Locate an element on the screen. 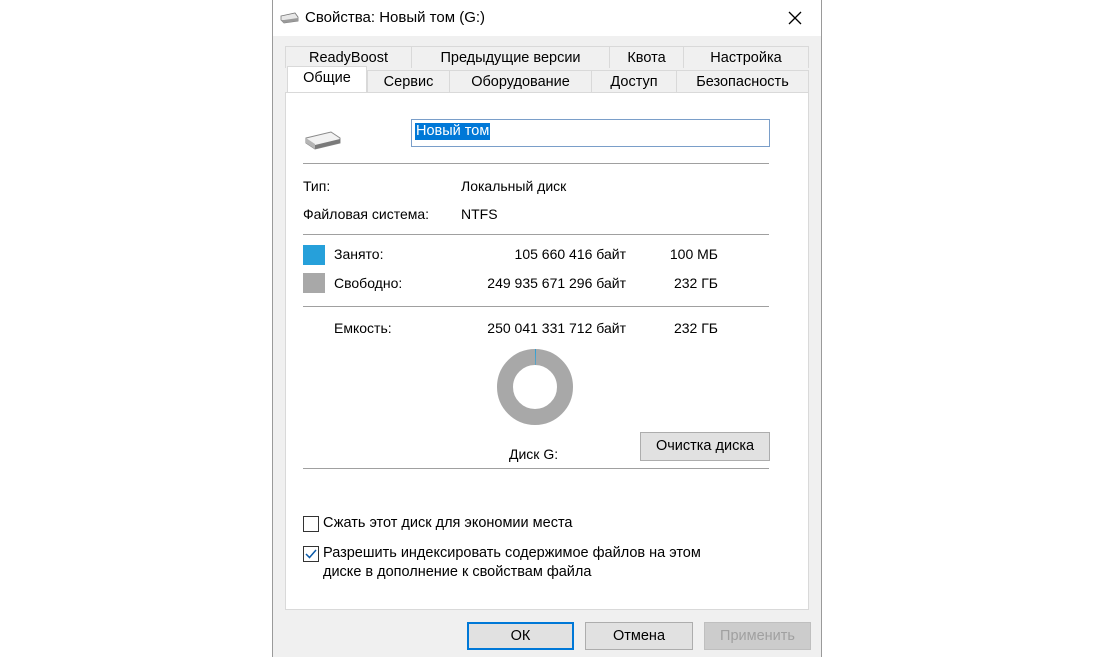 Image resolution: width=1120 pixels, height=657 pixels. index-label-line2: диске в дополнение к свойствам файла is located at coordinates (457, 572).